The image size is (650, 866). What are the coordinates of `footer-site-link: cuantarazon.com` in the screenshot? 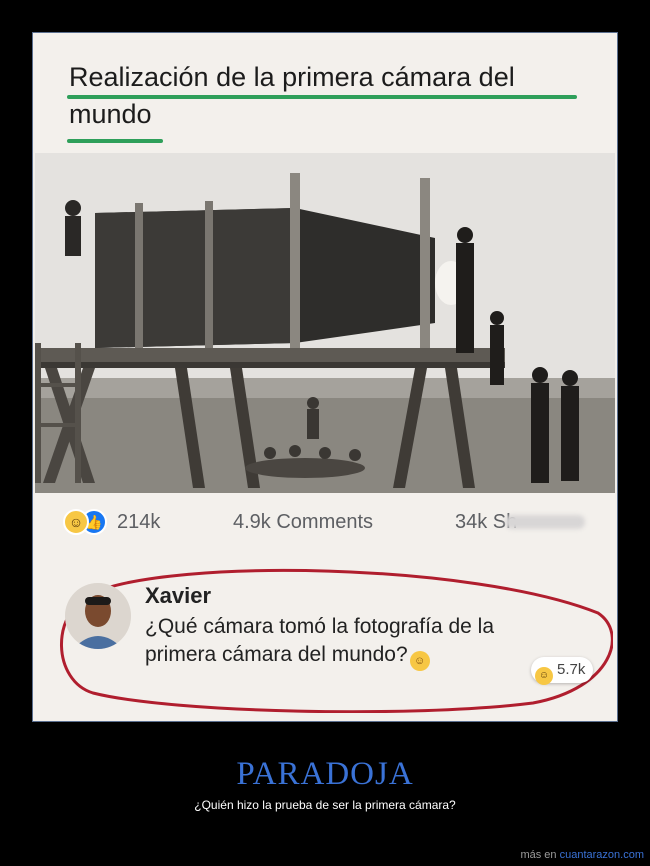 It's located at (602, 855).